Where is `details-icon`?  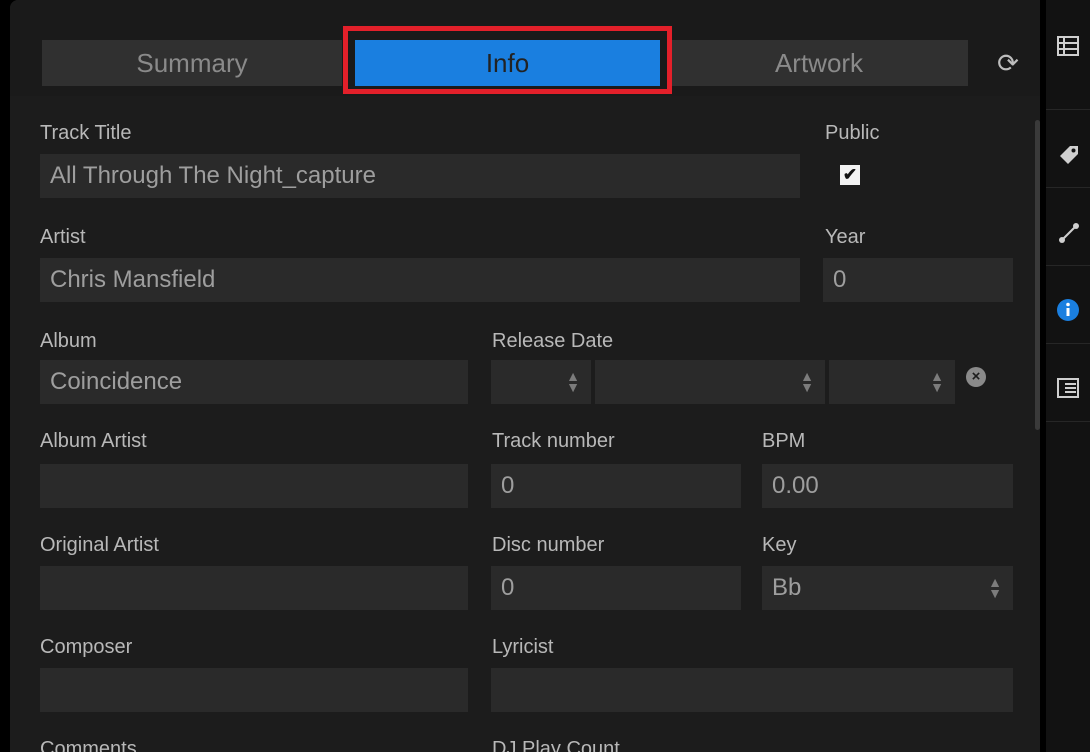
details-icon is located at coordinates (1068, 388).